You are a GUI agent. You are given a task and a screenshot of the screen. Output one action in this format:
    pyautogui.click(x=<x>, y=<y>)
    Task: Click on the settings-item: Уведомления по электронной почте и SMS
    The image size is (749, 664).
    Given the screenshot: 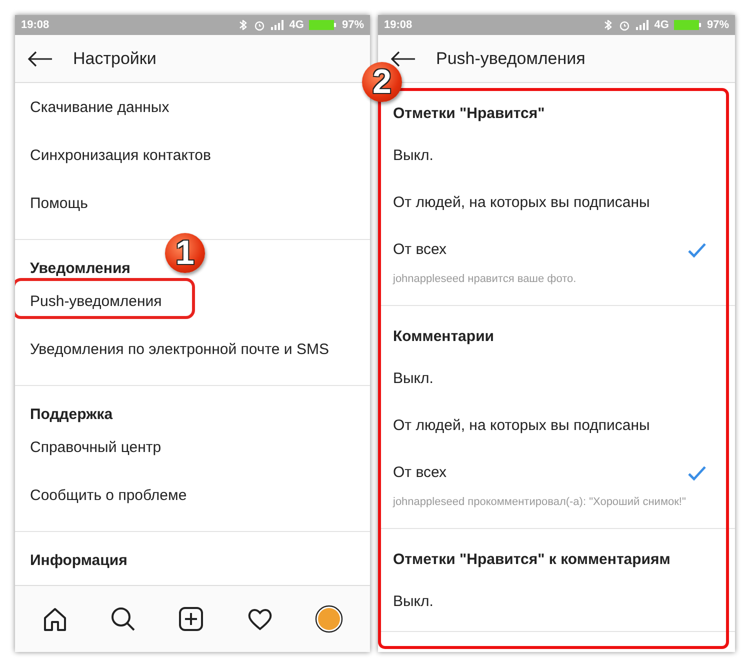 What is the action you would take?
    pyautogui.click(x=192, y=349)
    